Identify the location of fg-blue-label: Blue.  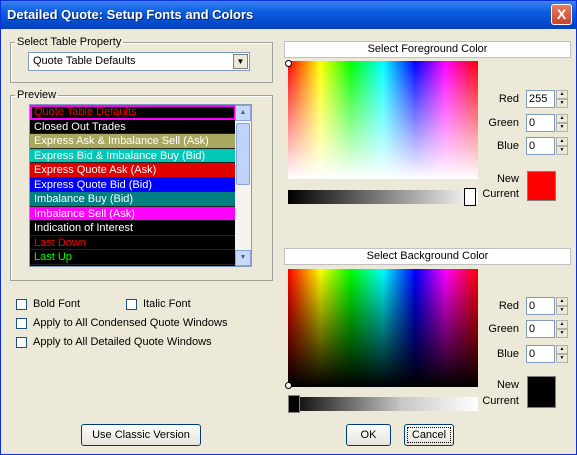
(507, 146).